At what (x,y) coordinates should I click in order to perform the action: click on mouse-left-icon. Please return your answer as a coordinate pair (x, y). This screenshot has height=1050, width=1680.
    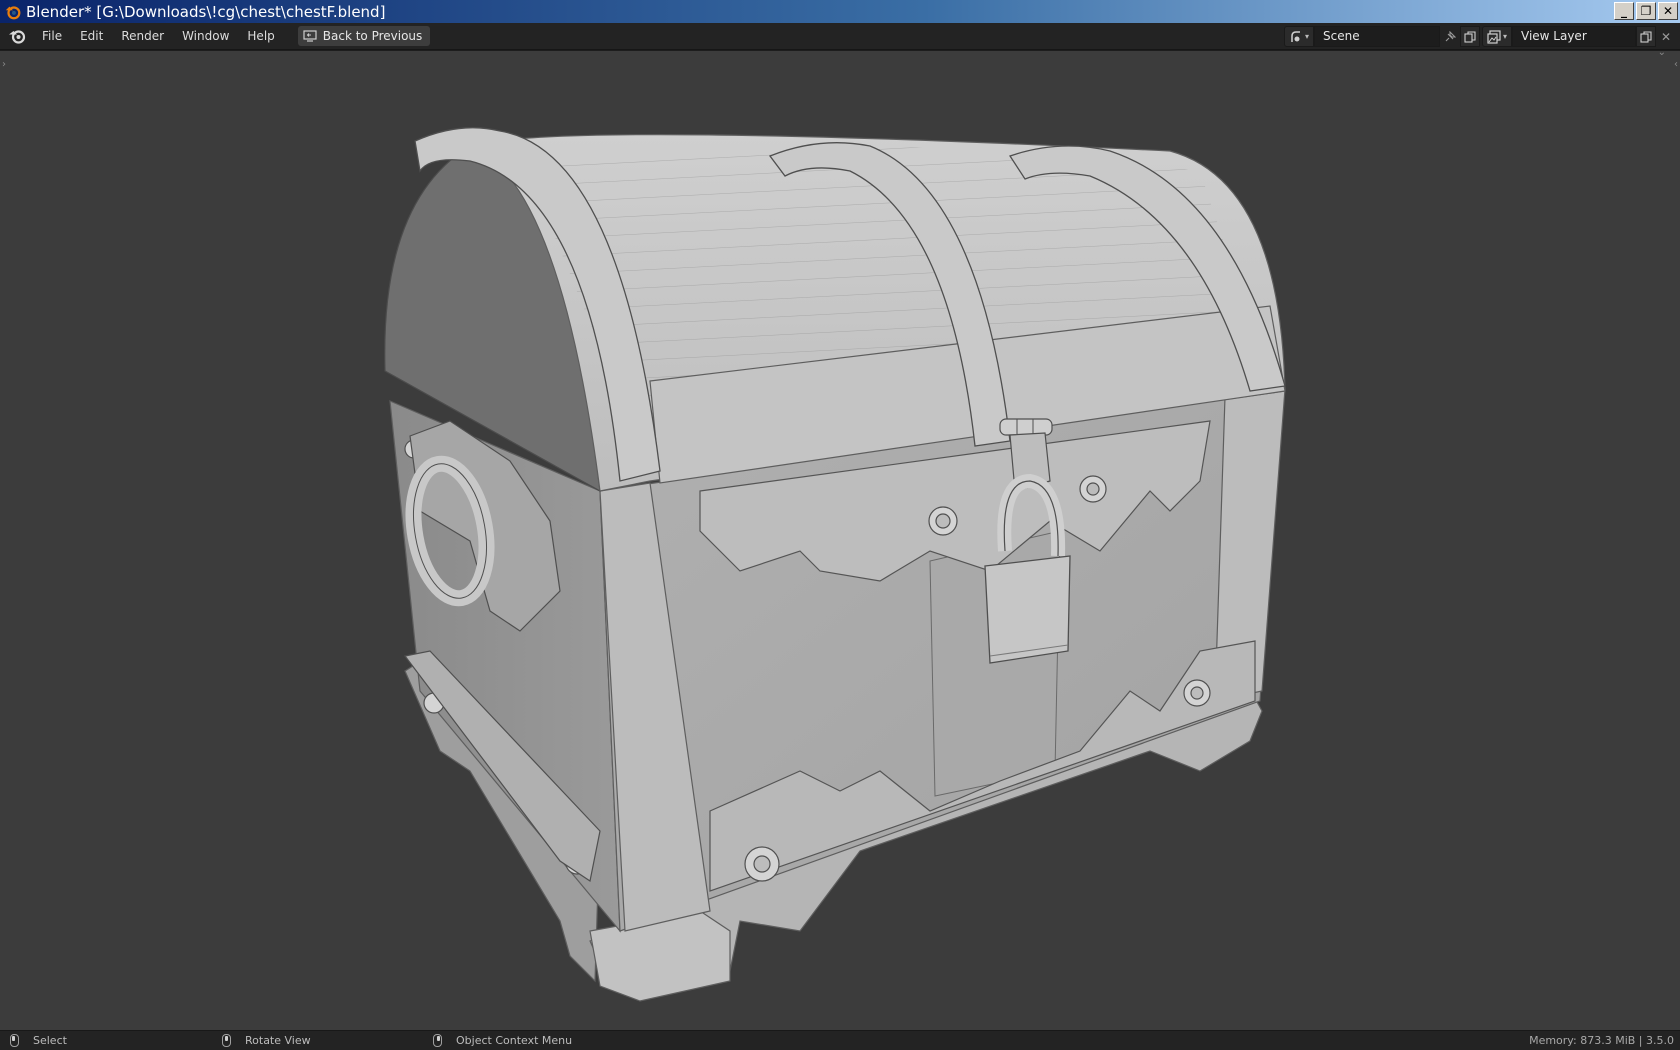
    Looking at the image, I should click on (14, 1040).